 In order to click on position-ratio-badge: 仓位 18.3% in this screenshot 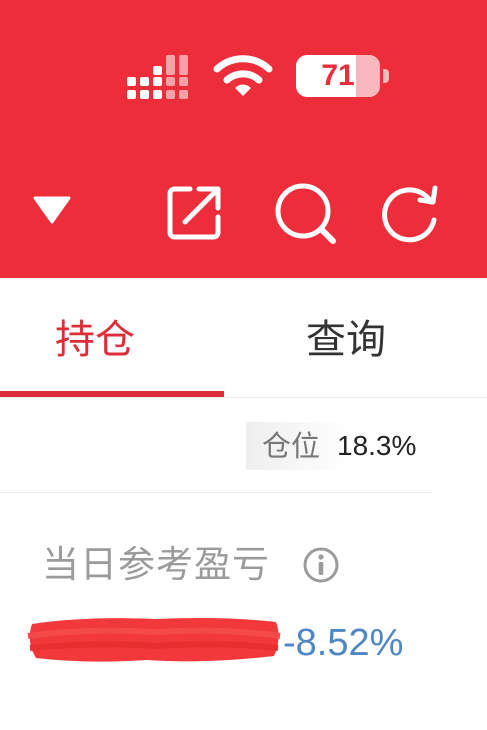, I will do `click(339, 446)`.